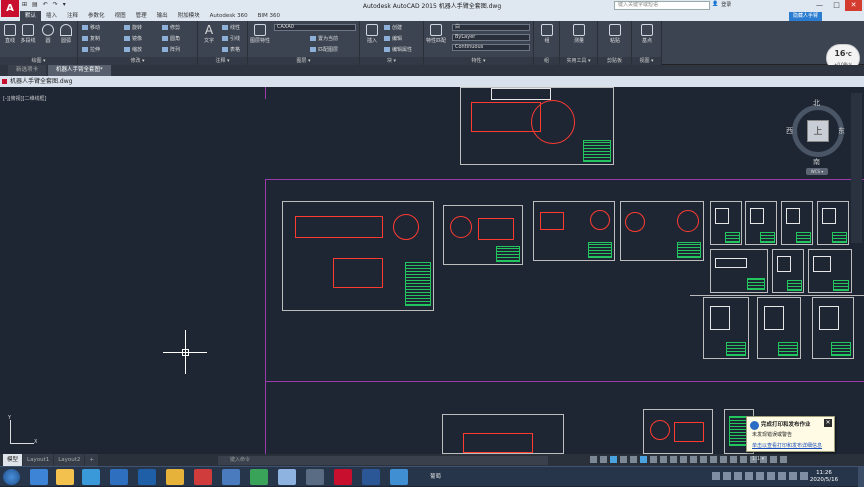 The width and height of the screenshot is (864, 487). What do you see at coordinates (615, 34) in the screenshot?
I see `paste-button: 粘贴` at bounding box center [615, 34].